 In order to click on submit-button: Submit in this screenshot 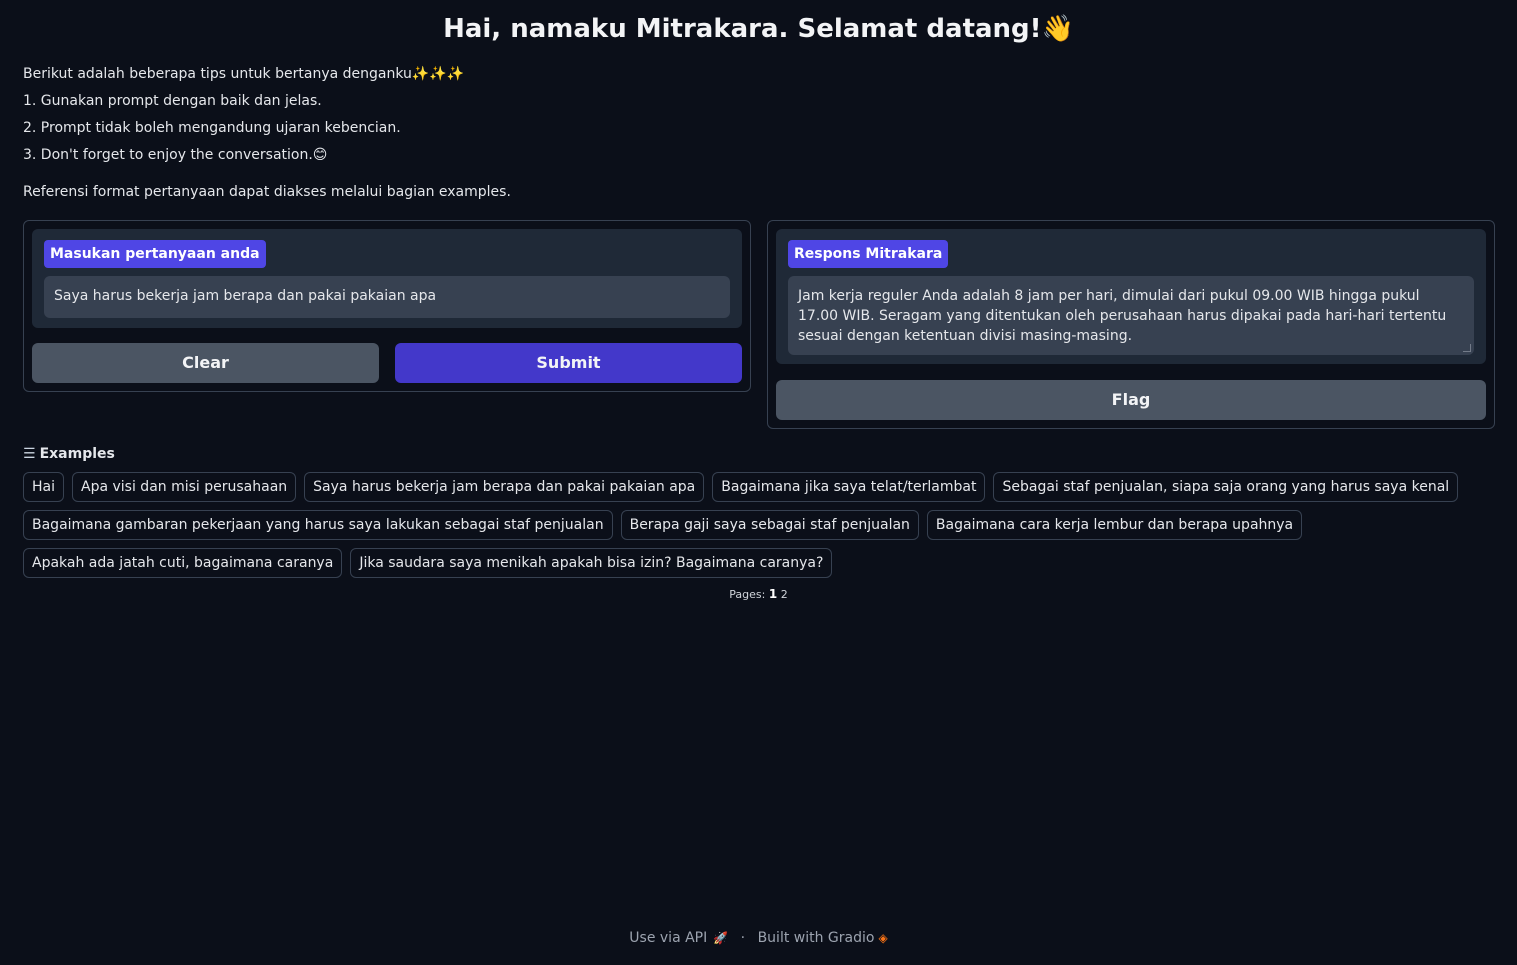, I will do `click(568, 363)`.